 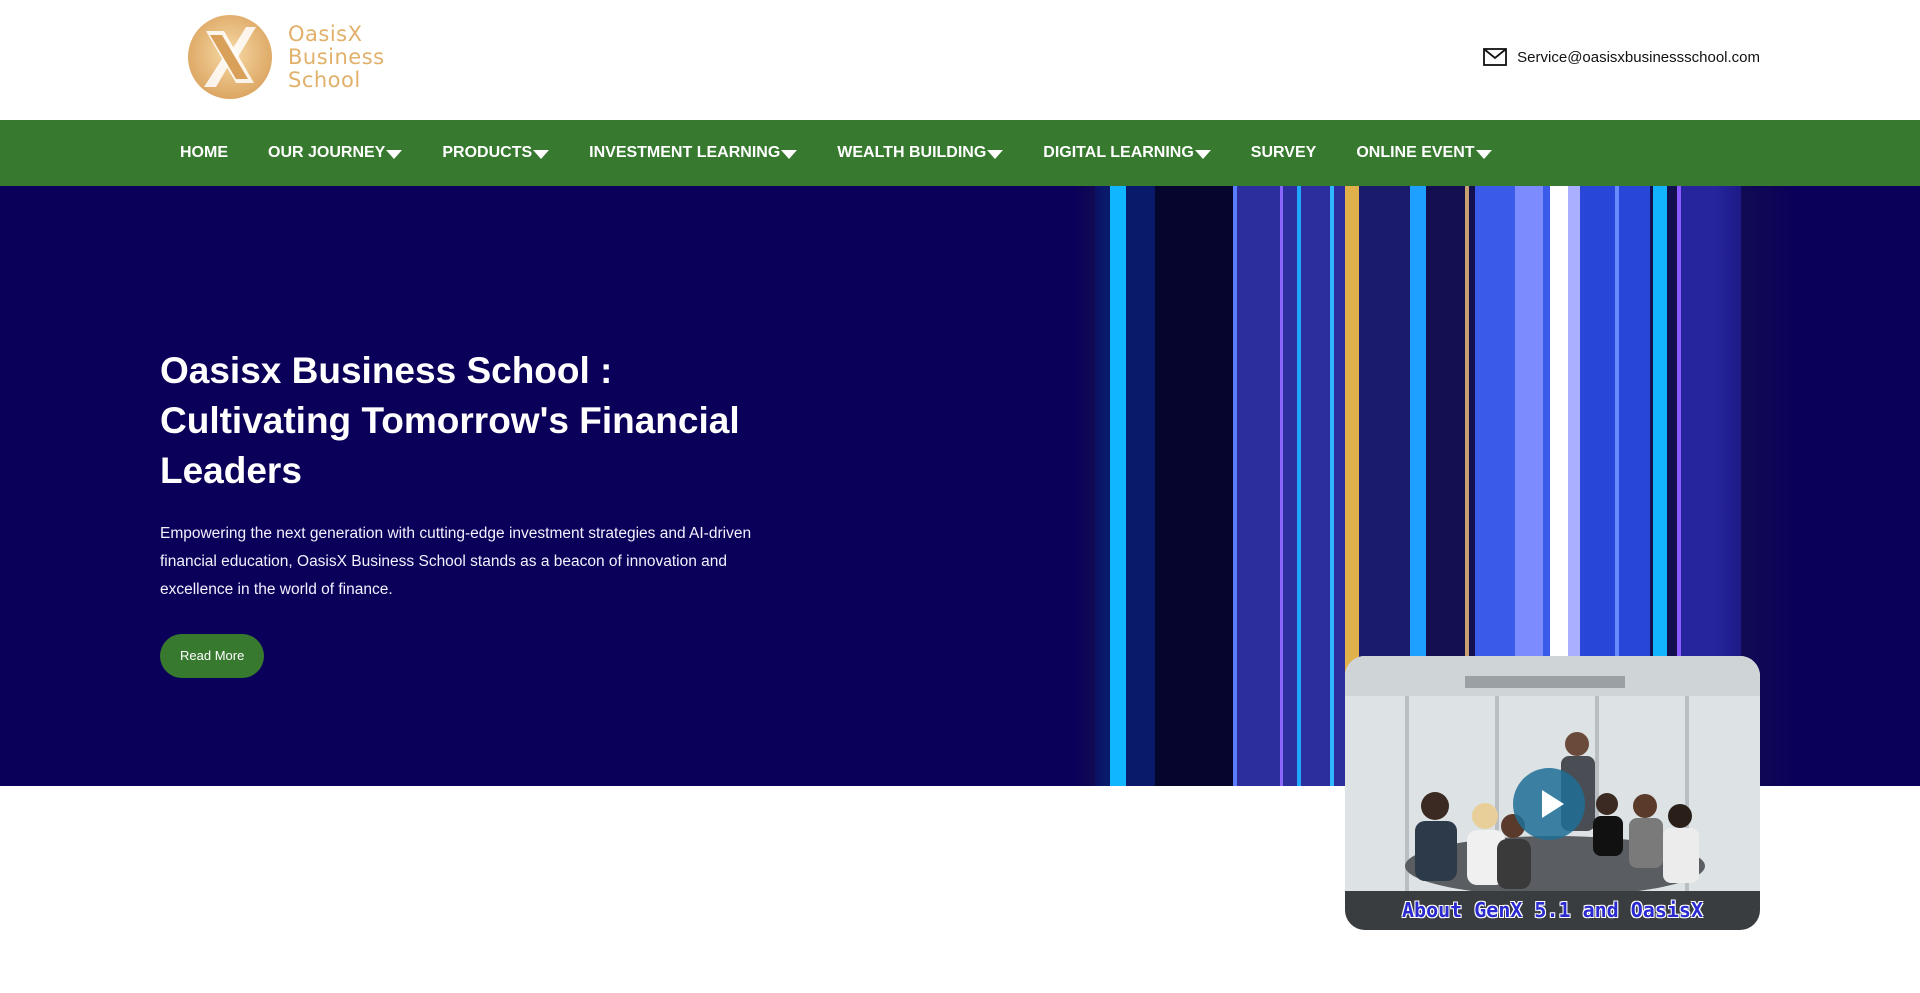 What do you see at coordinates (685, 152) in the screenshot?
I see `nav-label: INVESTMENT LEARNING` at bounding box center [685, 152].